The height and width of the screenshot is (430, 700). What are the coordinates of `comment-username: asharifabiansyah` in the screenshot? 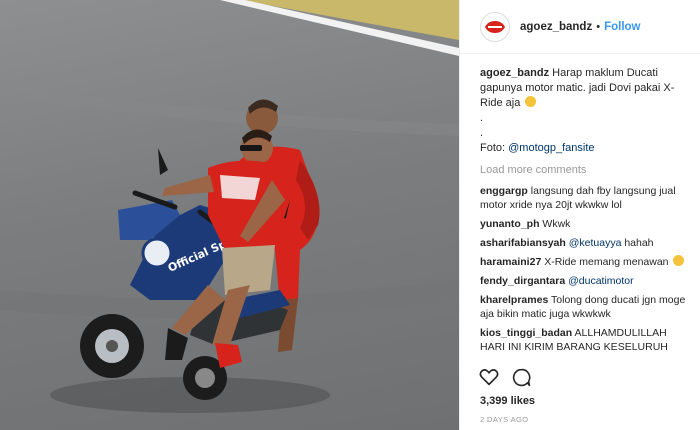 It's located at (523, 243).